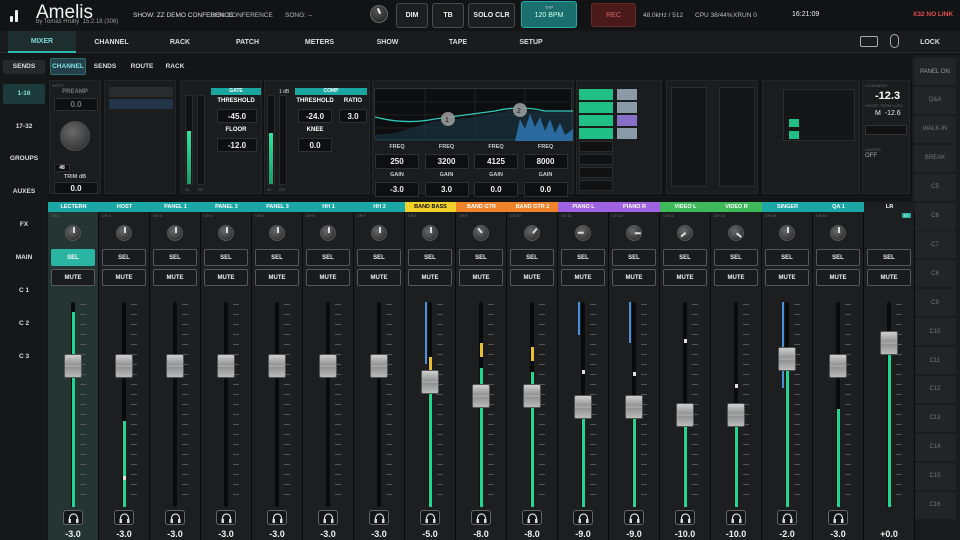  I want to click on tab-meters: METERS, so click(319, 42).